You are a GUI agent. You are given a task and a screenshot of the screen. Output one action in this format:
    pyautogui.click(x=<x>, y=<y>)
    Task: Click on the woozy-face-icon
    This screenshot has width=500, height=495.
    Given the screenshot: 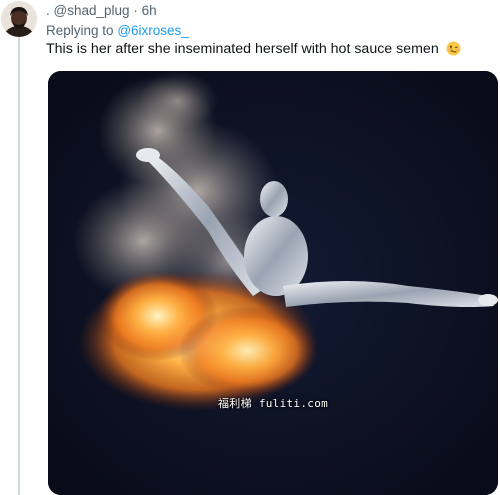 What is the action you would take?
    pyautogui.click(x=453, y=48)
    